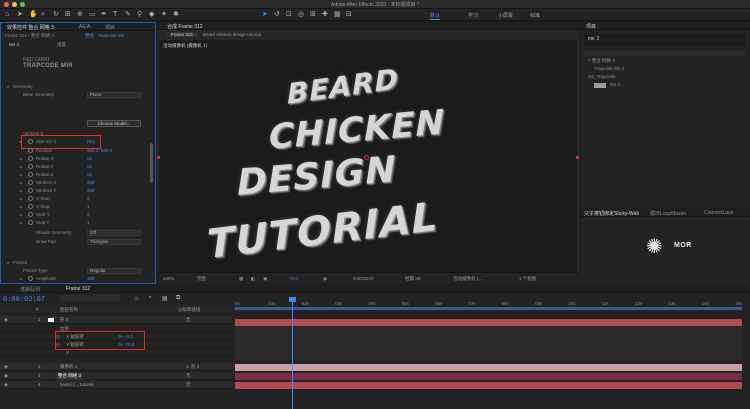 Image resolution: width=750 pixels, height=409 pixels. Describe the element at coordinates (241, 279) in the screenshot. I see `grid-icon: ▦` at that location.